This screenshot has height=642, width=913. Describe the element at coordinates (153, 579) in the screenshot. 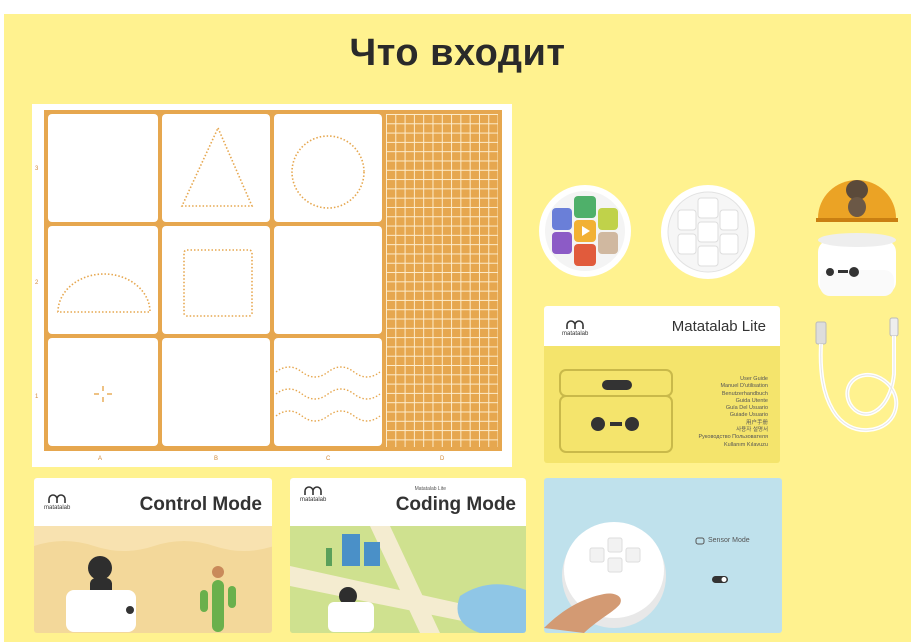

I see `control-mode-illustration` at that location.